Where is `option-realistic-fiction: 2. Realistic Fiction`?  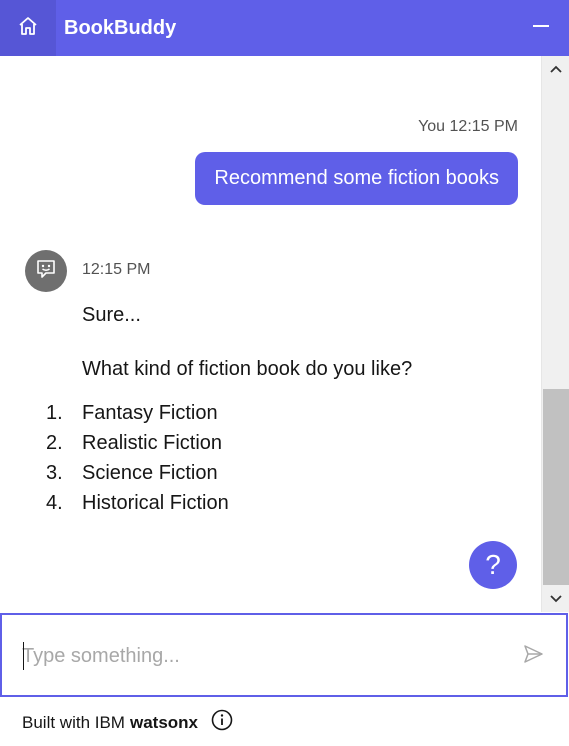 option-realistic-fiction: 2. Realistic Fiction is located at coordinates (137, 443).